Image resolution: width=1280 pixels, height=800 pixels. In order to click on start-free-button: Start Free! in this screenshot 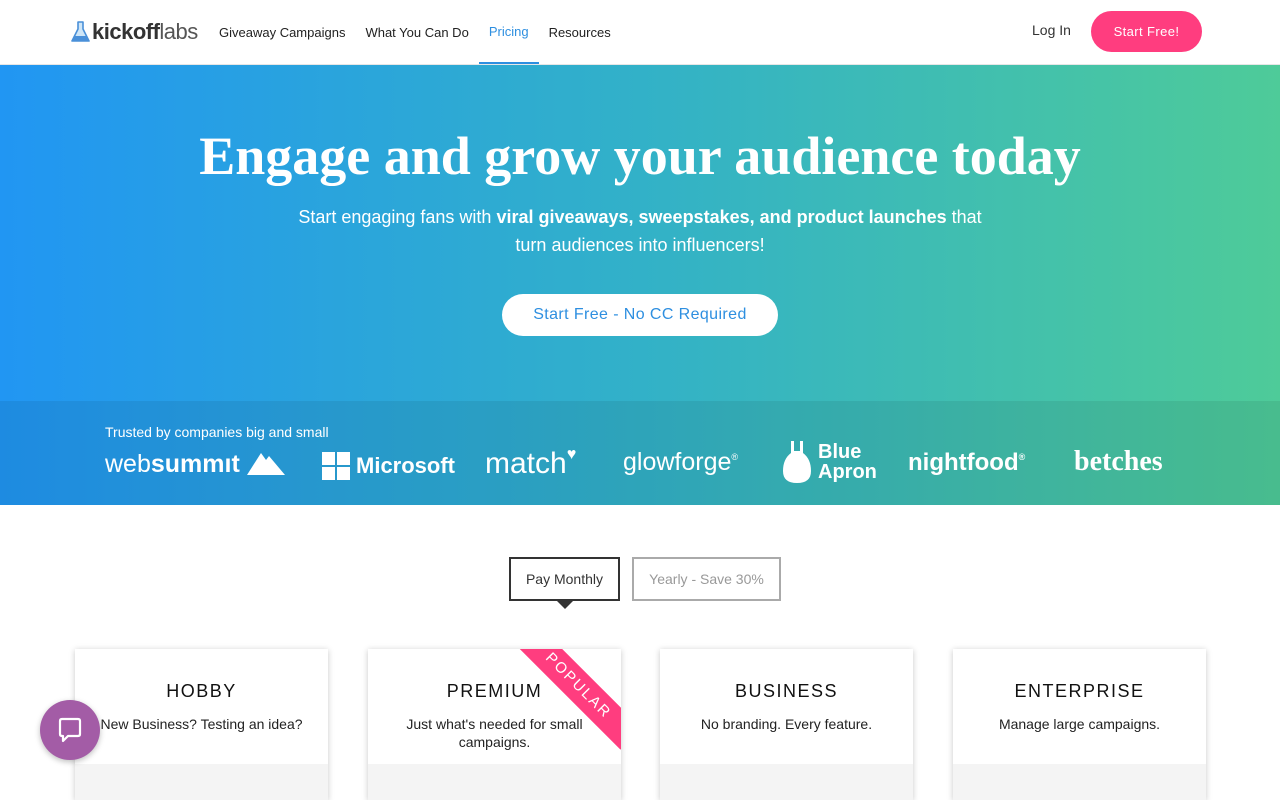, I will do `click(1146, 31)`.